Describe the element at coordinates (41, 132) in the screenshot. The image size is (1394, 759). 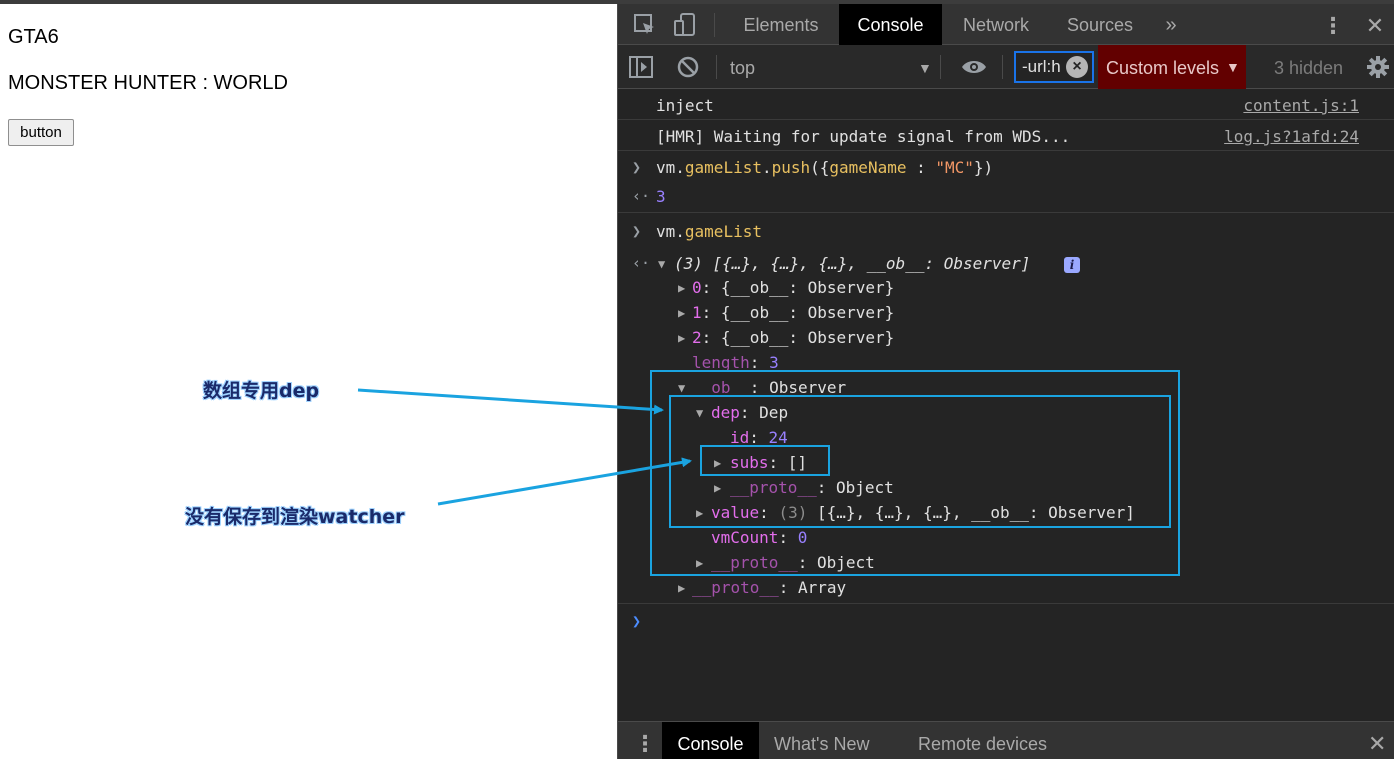
I see `page-button: button` at that location.